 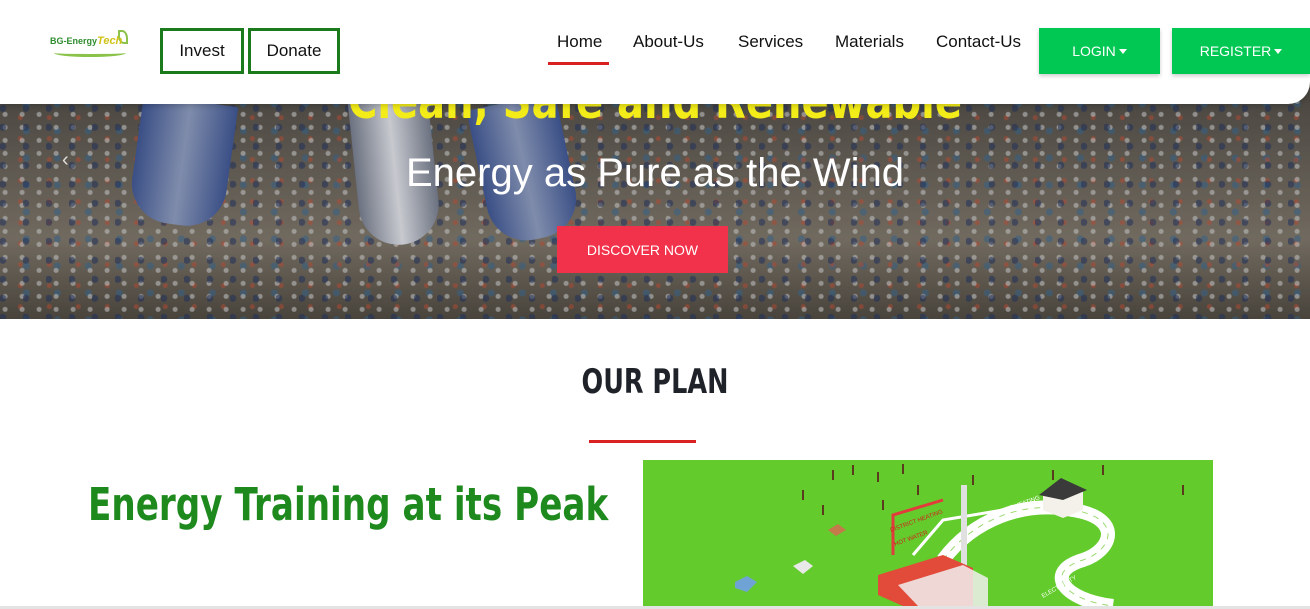 What do you see at coordinates (294, 51) in the screenshot?
I see `donate-button: Donate` at bounding box center [294, 51].